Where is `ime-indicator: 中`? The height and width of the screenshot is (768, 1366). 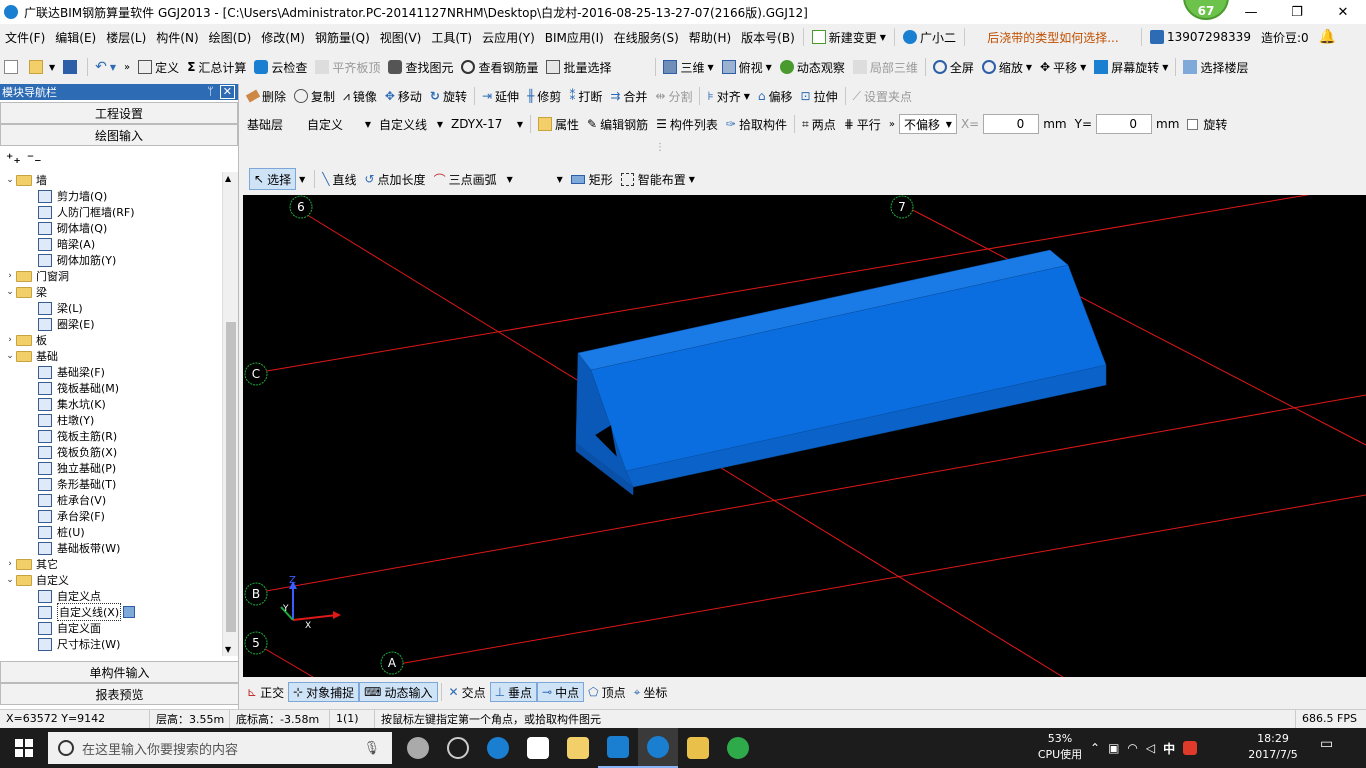 ime-indicator: 中 is located at coordinates (1169, 748).